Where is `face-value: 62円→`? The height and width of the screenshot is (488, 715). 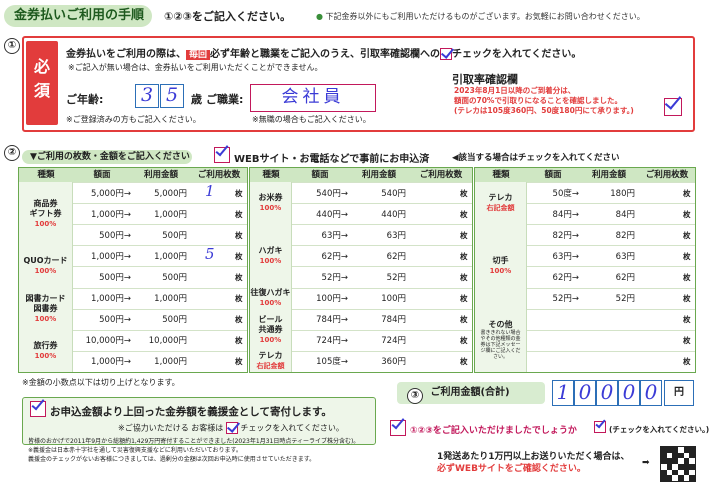
face-value: 62円→ is located at coordinates (334, 256).